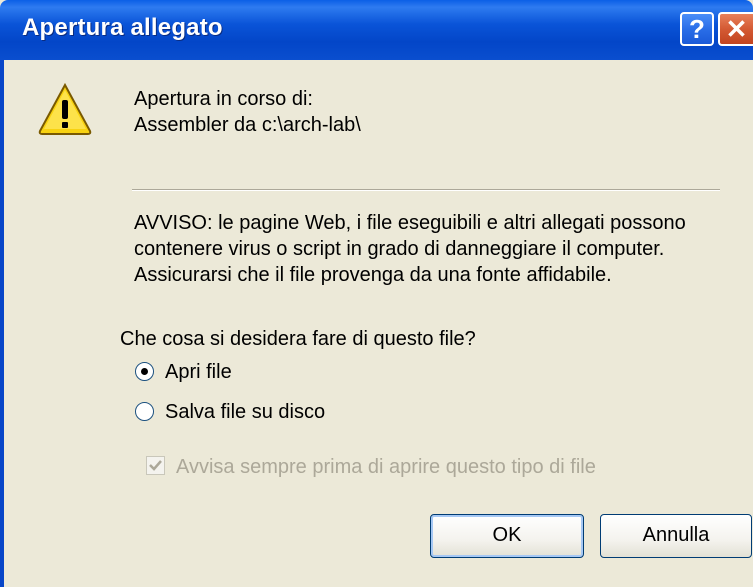 This screenshot has width=753, height=587. I want to click on radio-selected-dot, so click(144, 371).